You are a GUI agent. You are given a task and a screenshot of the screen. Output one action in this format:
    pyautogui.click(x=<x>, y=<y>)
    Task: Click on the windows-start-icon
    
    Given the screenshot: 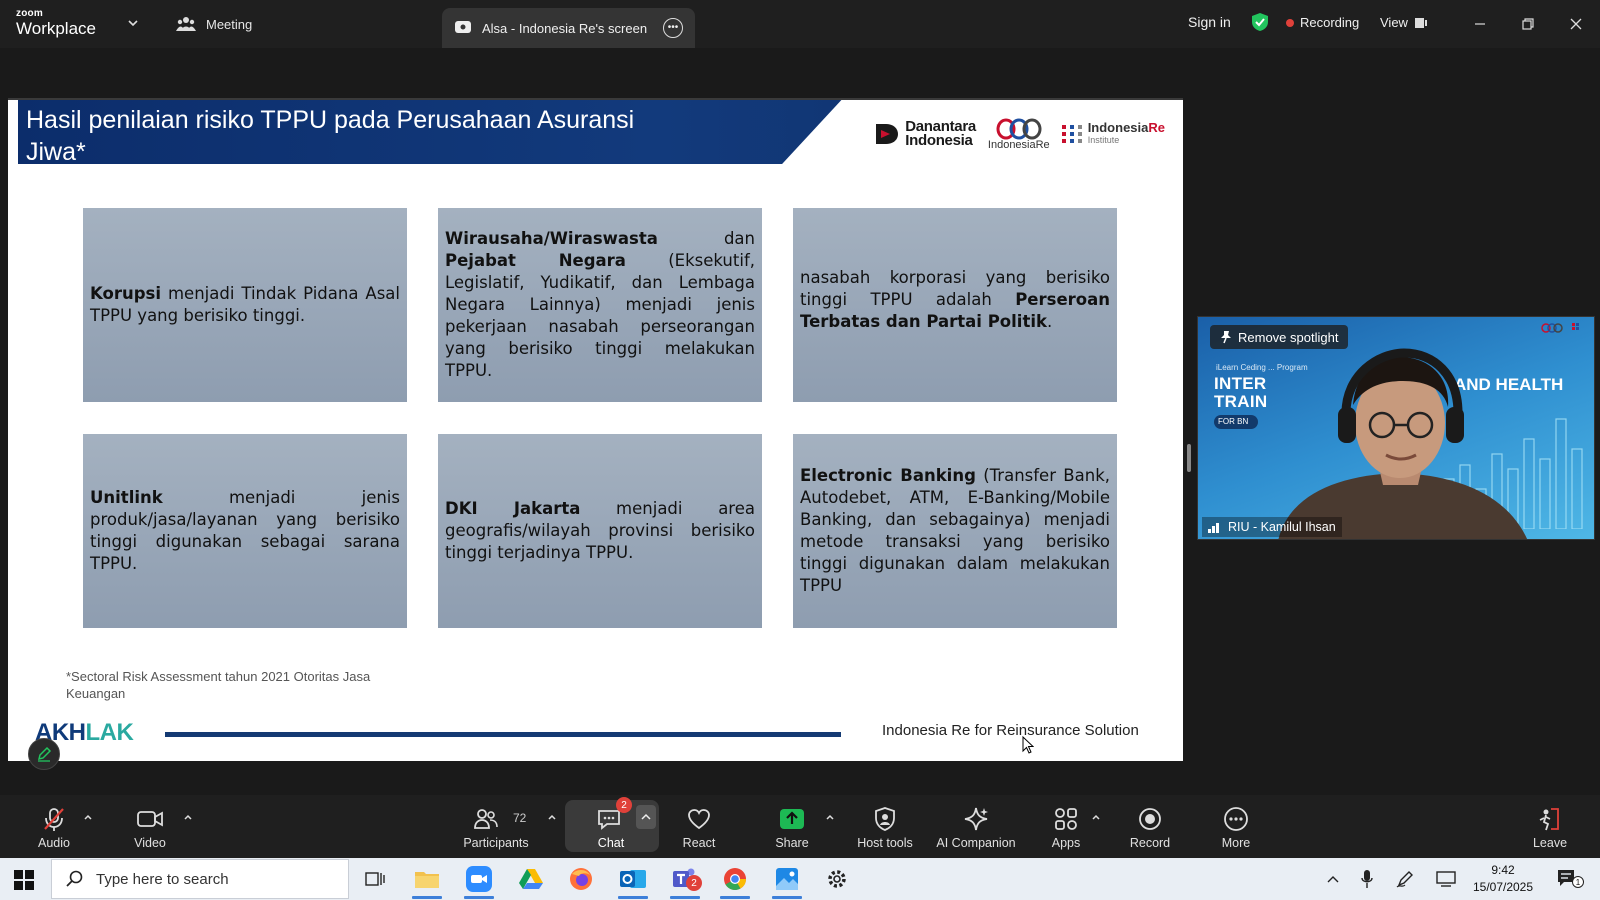 What is the action you would take?
    pyautogui.click(x=24, y=880)
    